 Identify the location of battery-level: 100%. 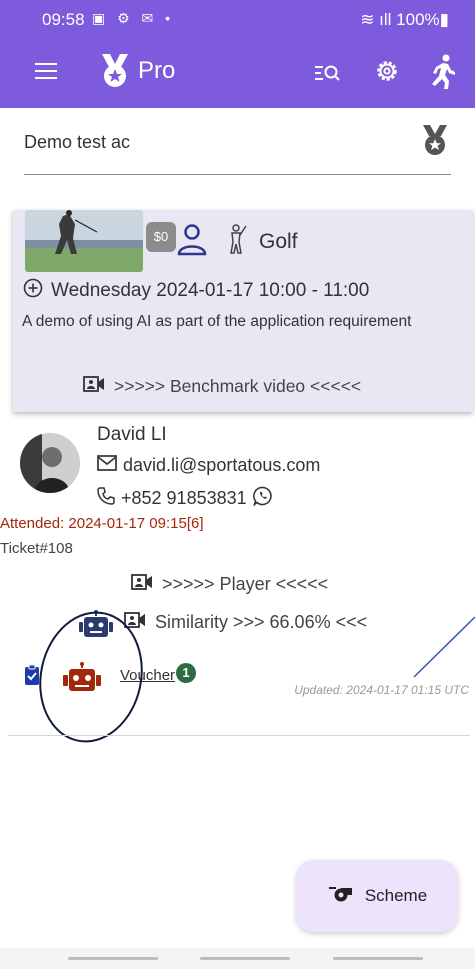
(418, 19).